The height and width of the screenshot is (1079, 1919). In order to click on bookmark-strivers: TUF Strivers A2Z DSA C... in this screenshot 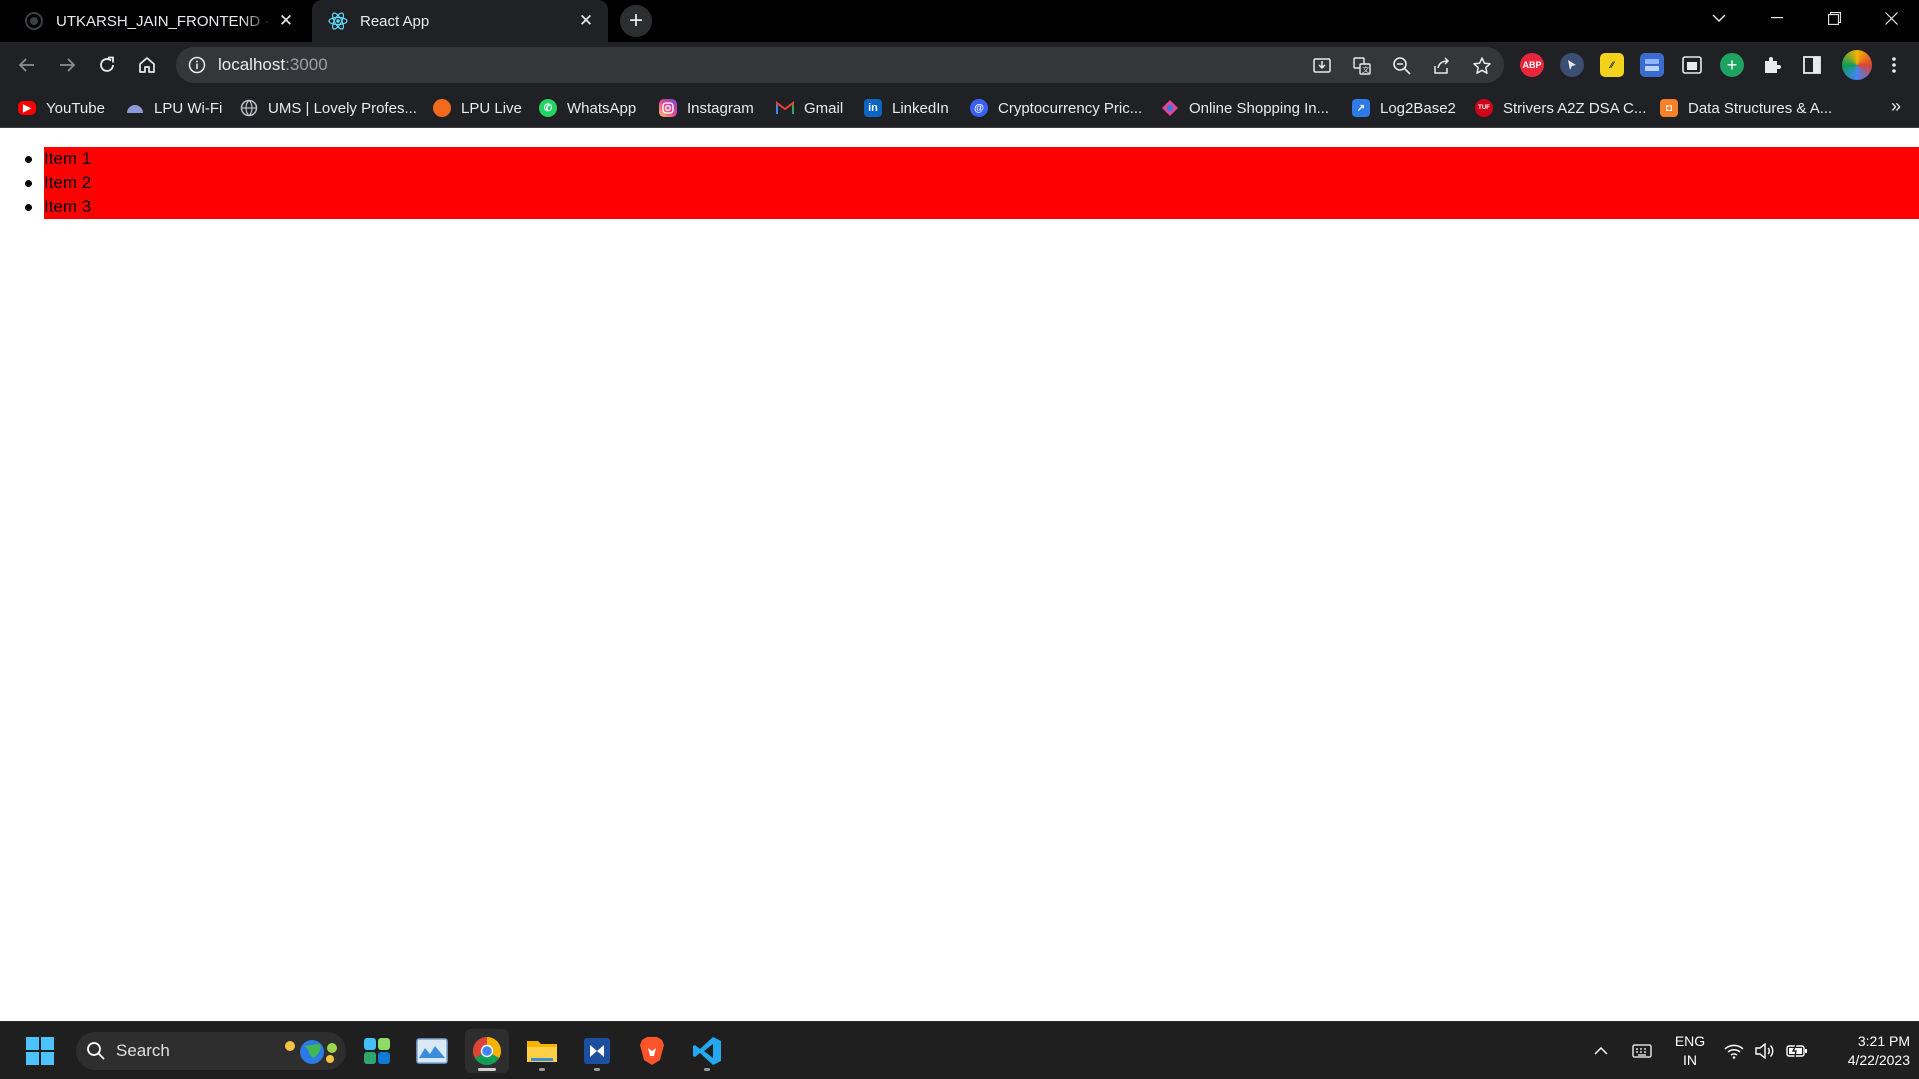, I will do `click(1560, 108)`.